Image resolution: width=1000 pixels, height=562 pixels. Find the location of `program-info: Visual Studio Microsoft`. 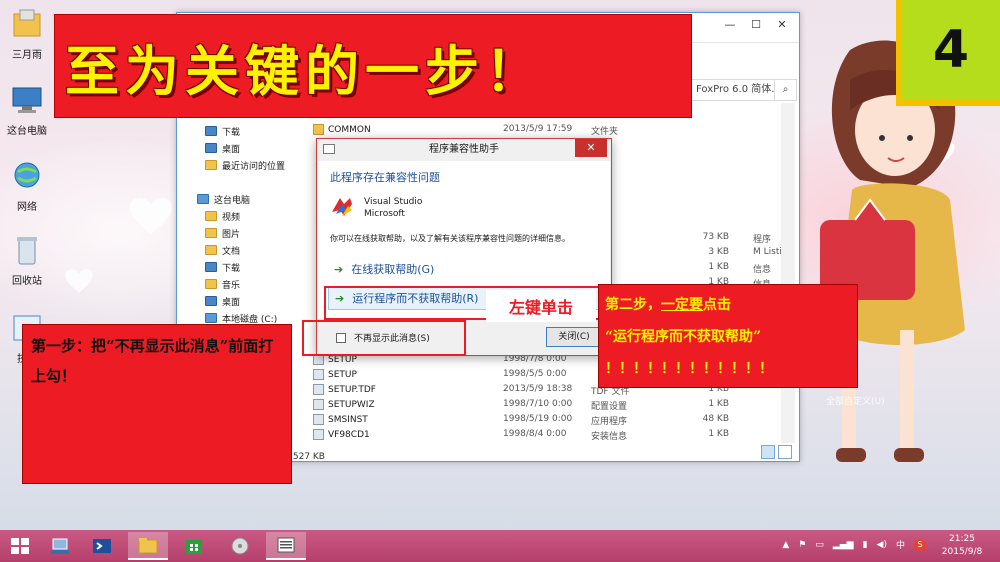

program-info: Visual Studio Microsoft is located at coordinates (376, 208).